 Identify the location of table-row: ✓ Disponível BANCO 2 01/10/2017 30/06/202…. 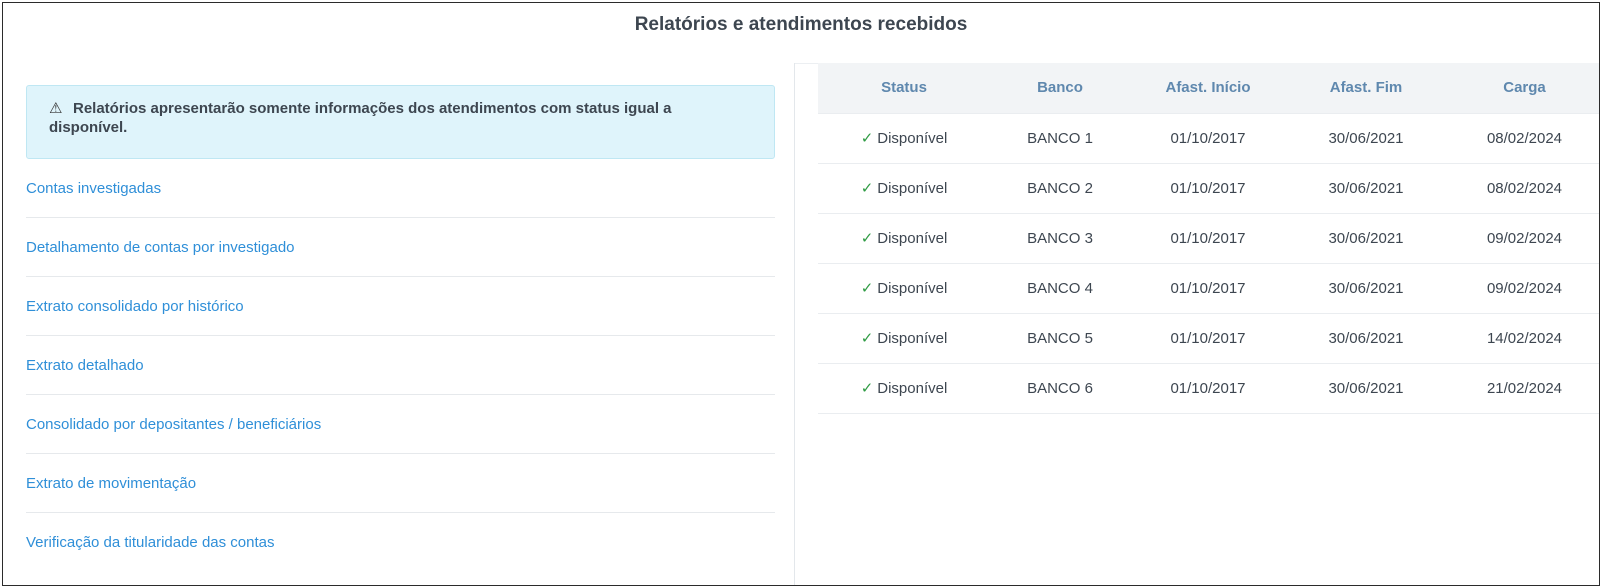
(1208, 188).